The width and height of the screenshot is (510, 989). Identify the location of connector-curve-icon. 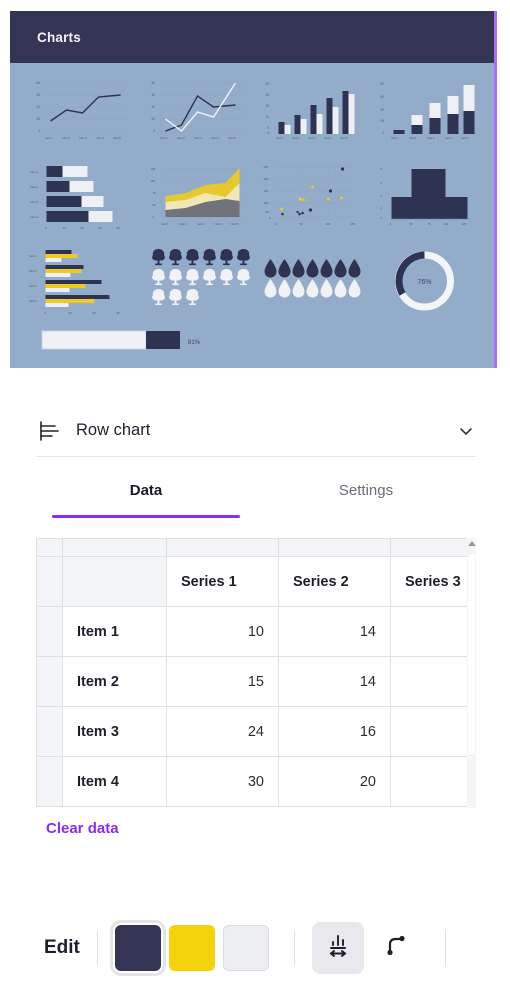
(396, 947).